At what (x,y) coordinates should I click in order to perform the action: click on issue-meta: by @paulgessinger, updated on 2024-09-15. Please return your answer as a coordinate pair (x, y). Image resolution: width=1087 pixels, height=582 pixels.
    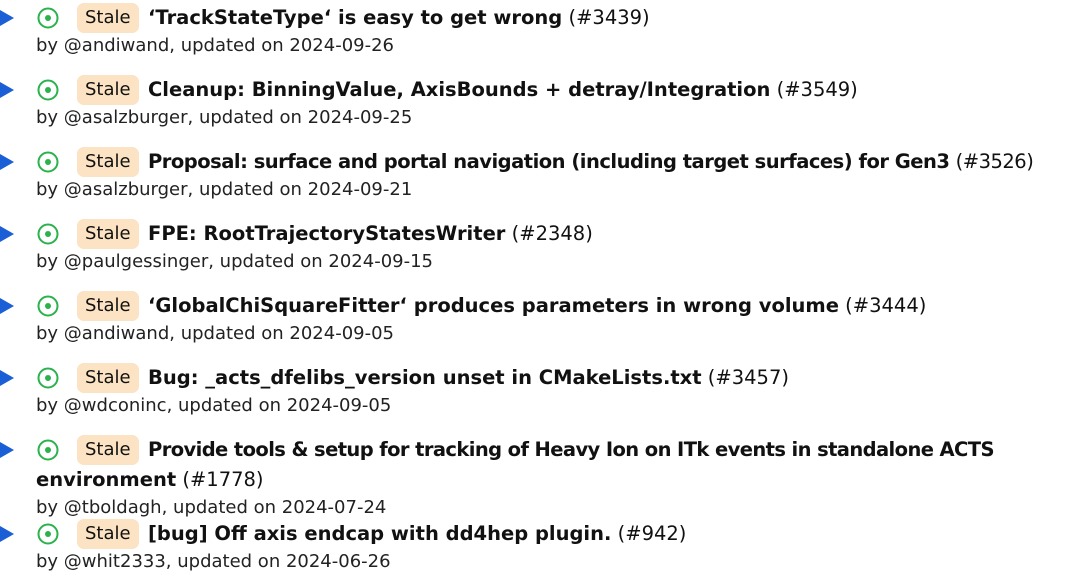
    Looking at the image, I should click on (234, 261).